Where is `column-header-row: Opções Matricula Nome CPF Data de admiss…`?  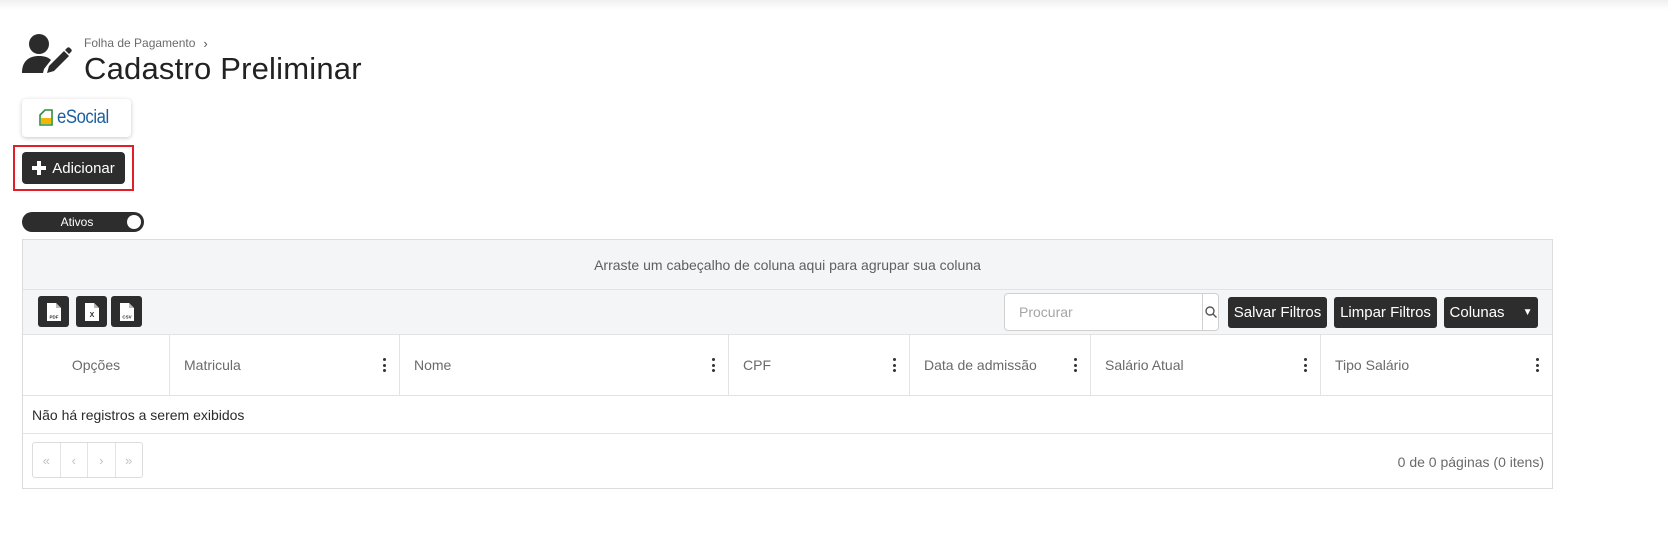
column-header-row: Opções Matricula Nome CPF Data de admiss… is located at coordinates (787, 365).